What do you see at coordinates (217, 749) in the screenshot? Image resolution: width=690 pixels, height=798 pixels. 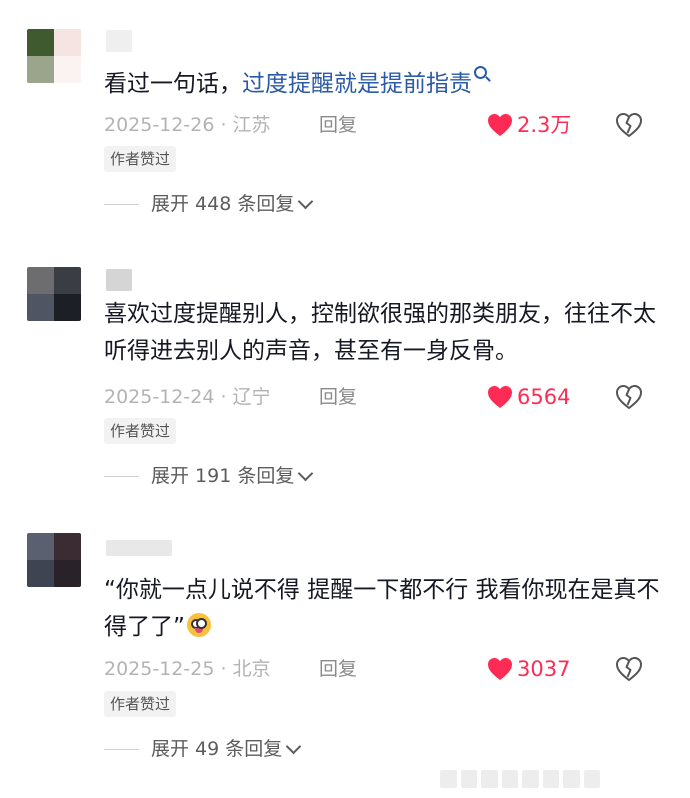 I see `expand-replies-label: 展开 49 条回复` at bounding box center [217, 749].